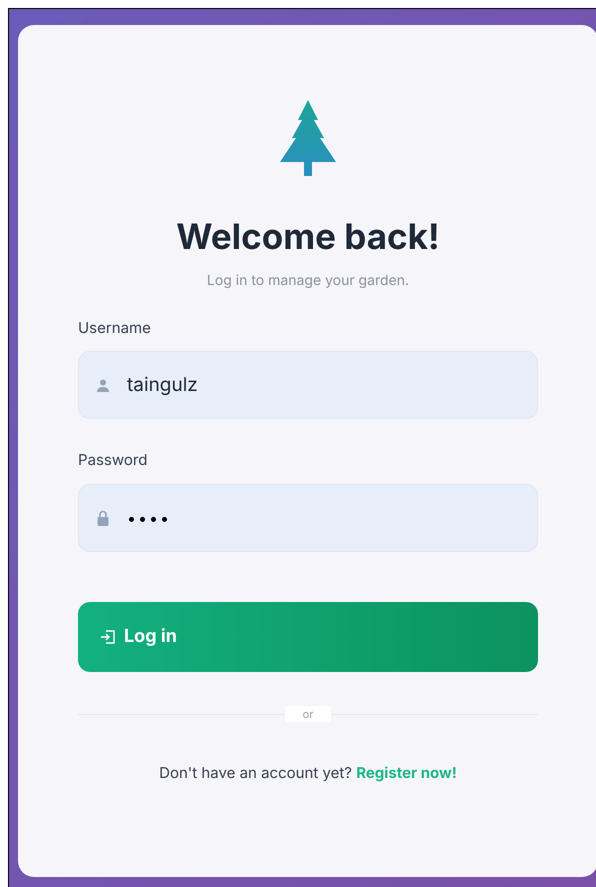  I want to click on field-label: Username, so click(115, 327).